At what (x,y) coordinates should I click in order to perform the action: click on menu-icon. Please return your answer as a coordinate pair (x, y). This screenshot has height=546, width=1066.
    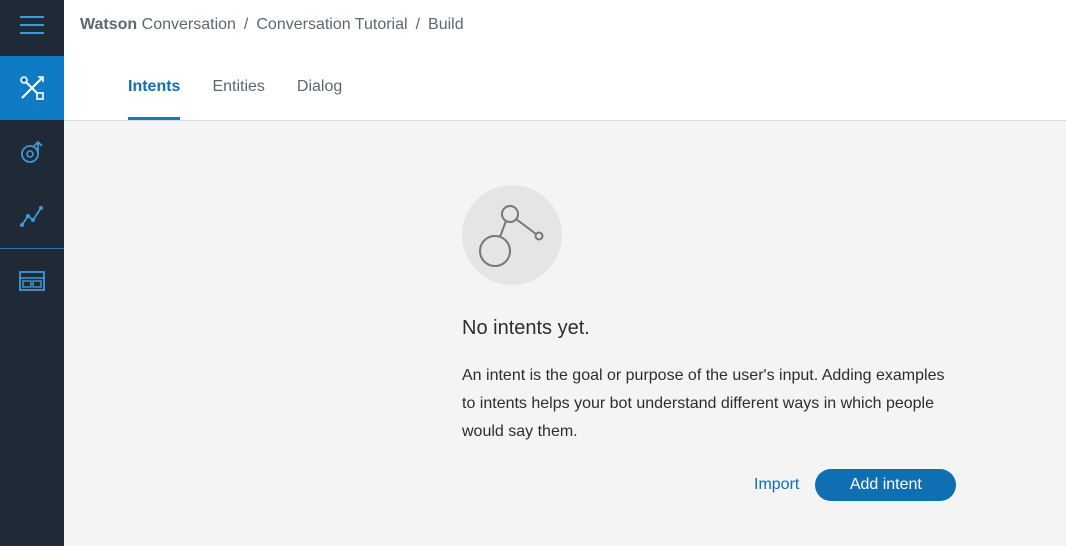
    Looking at the image, I should click on (32, 25).